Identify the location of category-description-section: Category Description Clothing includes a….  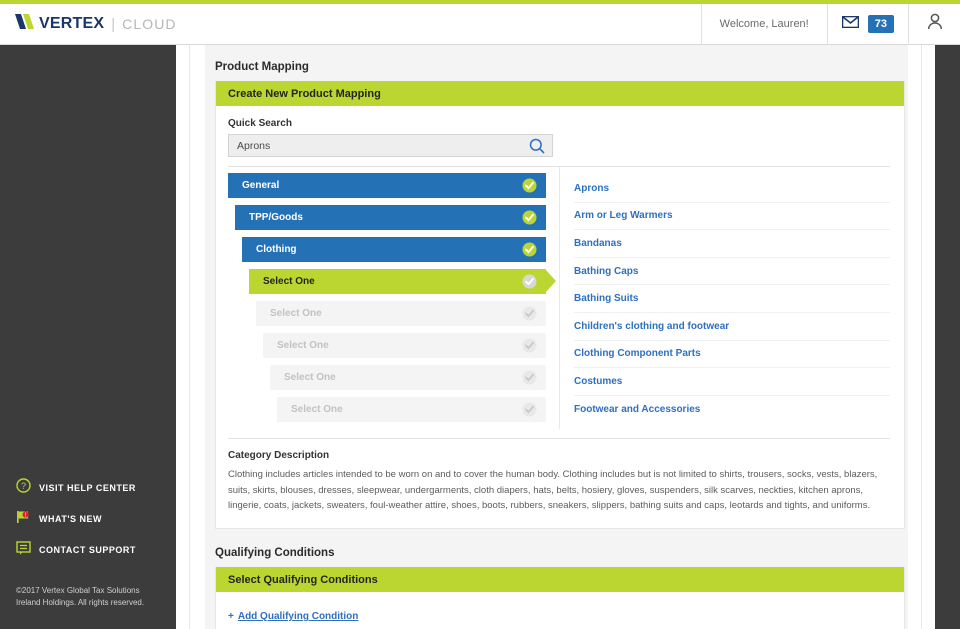
(559, 476).